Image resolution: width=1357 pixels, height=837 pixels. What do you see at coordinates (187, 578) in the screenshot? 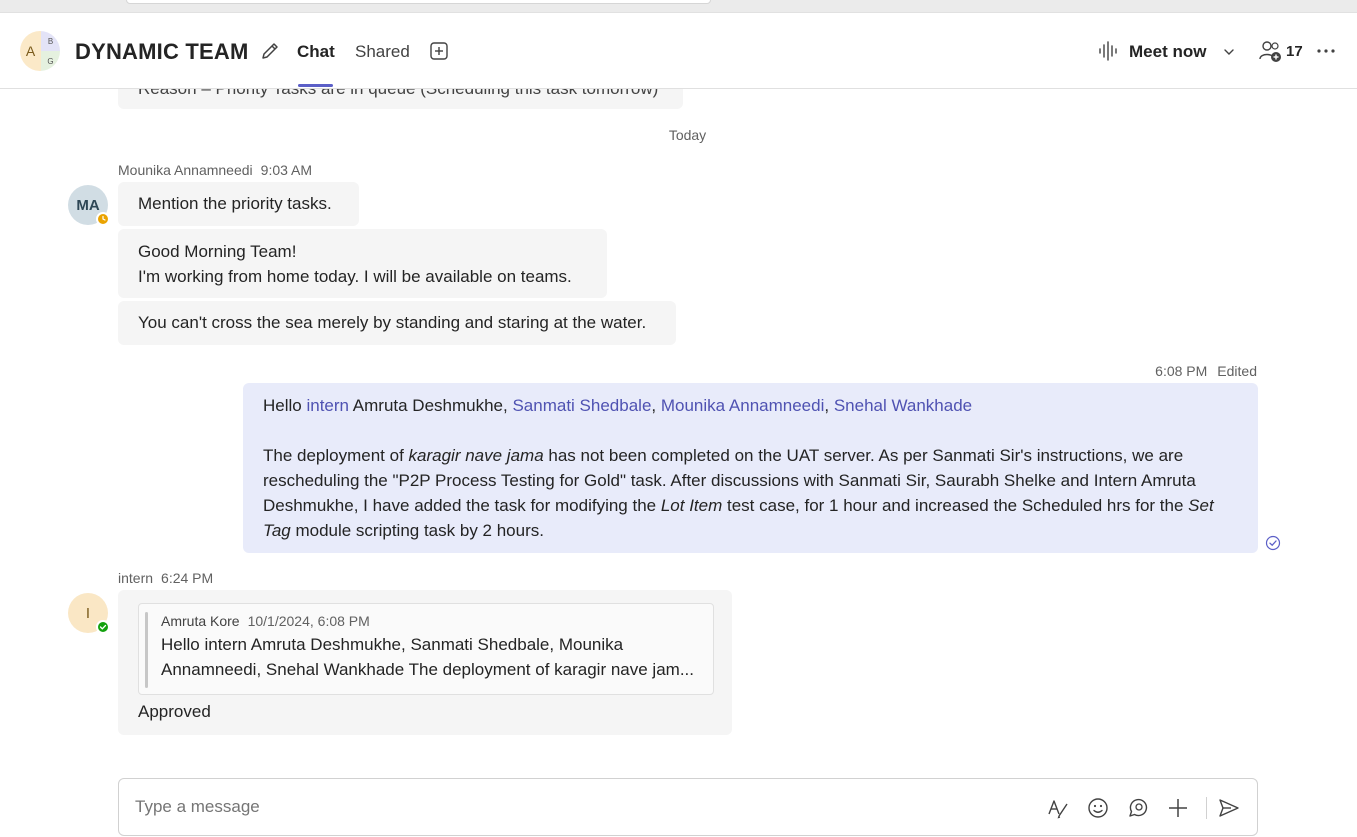
I see `message-time: 6:24 PM` at bounding box center [187, 578].